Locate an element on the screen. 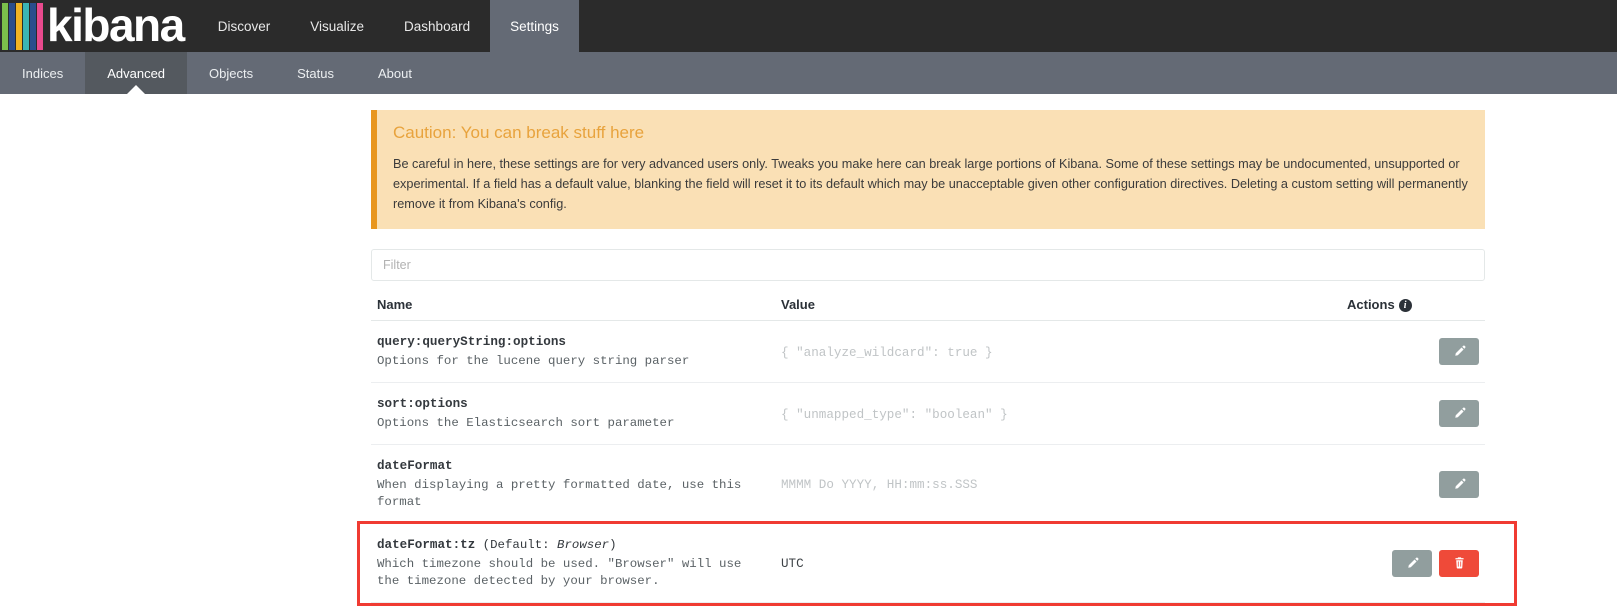  setting-default-value: Browser is located at coordinates (583, 545).